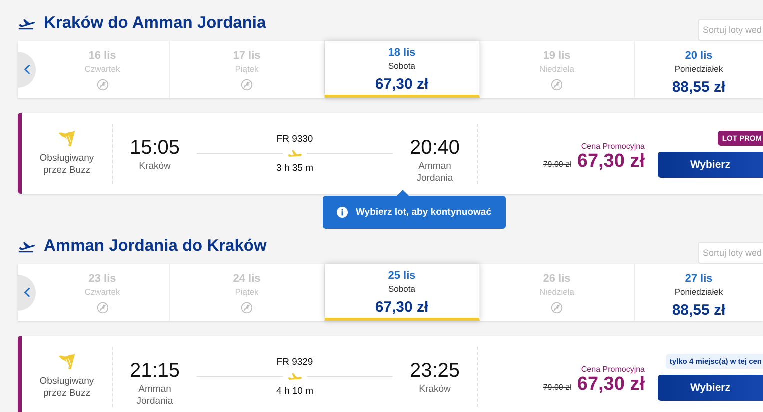 This screenshot has height=412, width=763. I want to click on date-label: 27 lis, so click(699, 279).